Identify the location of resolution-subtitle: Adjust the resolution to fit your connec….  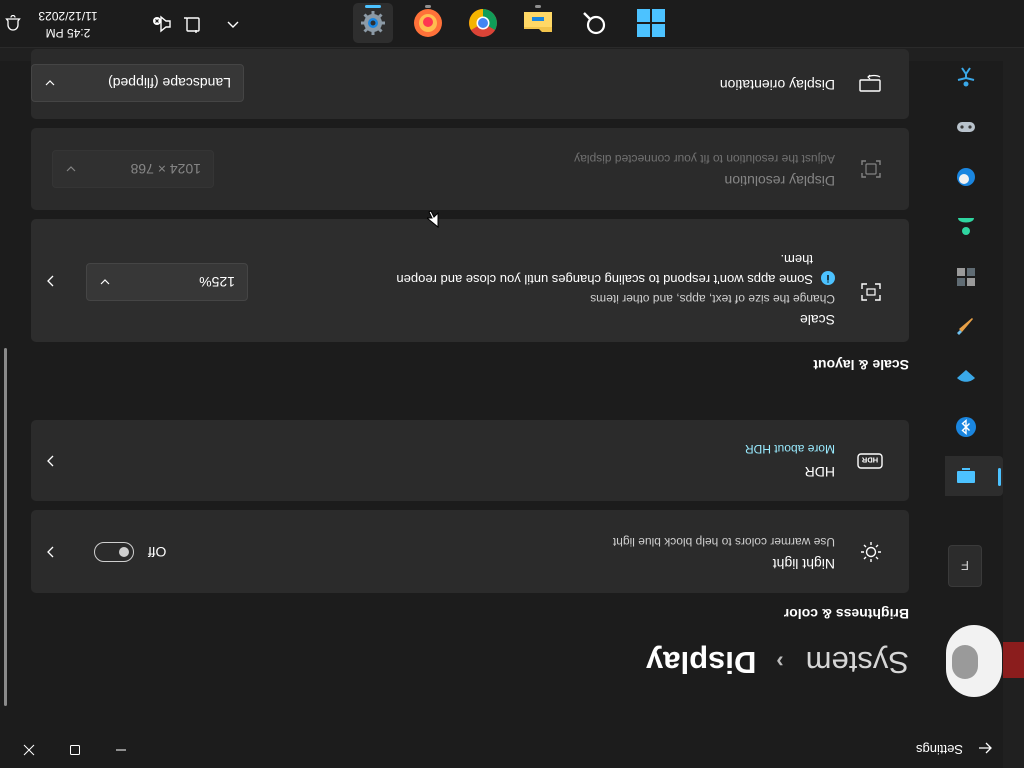
(704, 159).